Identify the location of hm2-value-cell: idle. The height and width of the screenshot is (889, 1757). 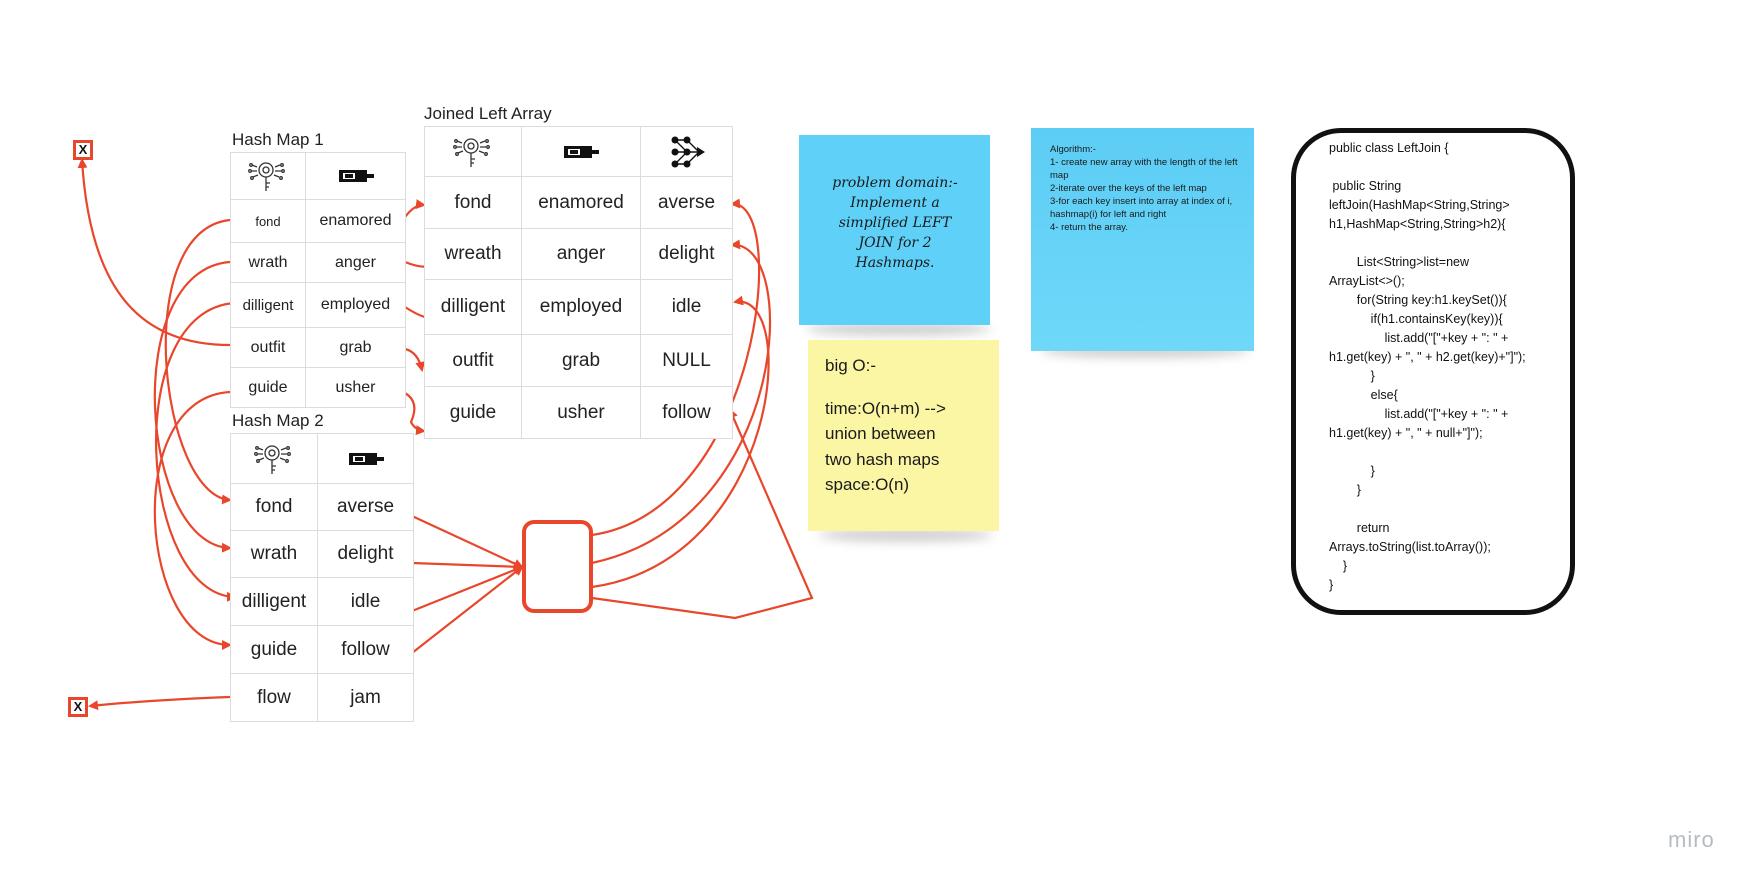
(365, 601).